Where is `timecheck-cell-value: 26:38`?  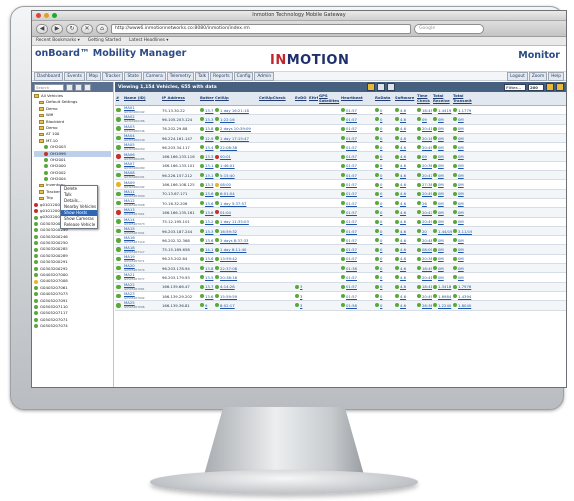 timecheck-cell-value: 26:38 is located at coordinates (427, 305).